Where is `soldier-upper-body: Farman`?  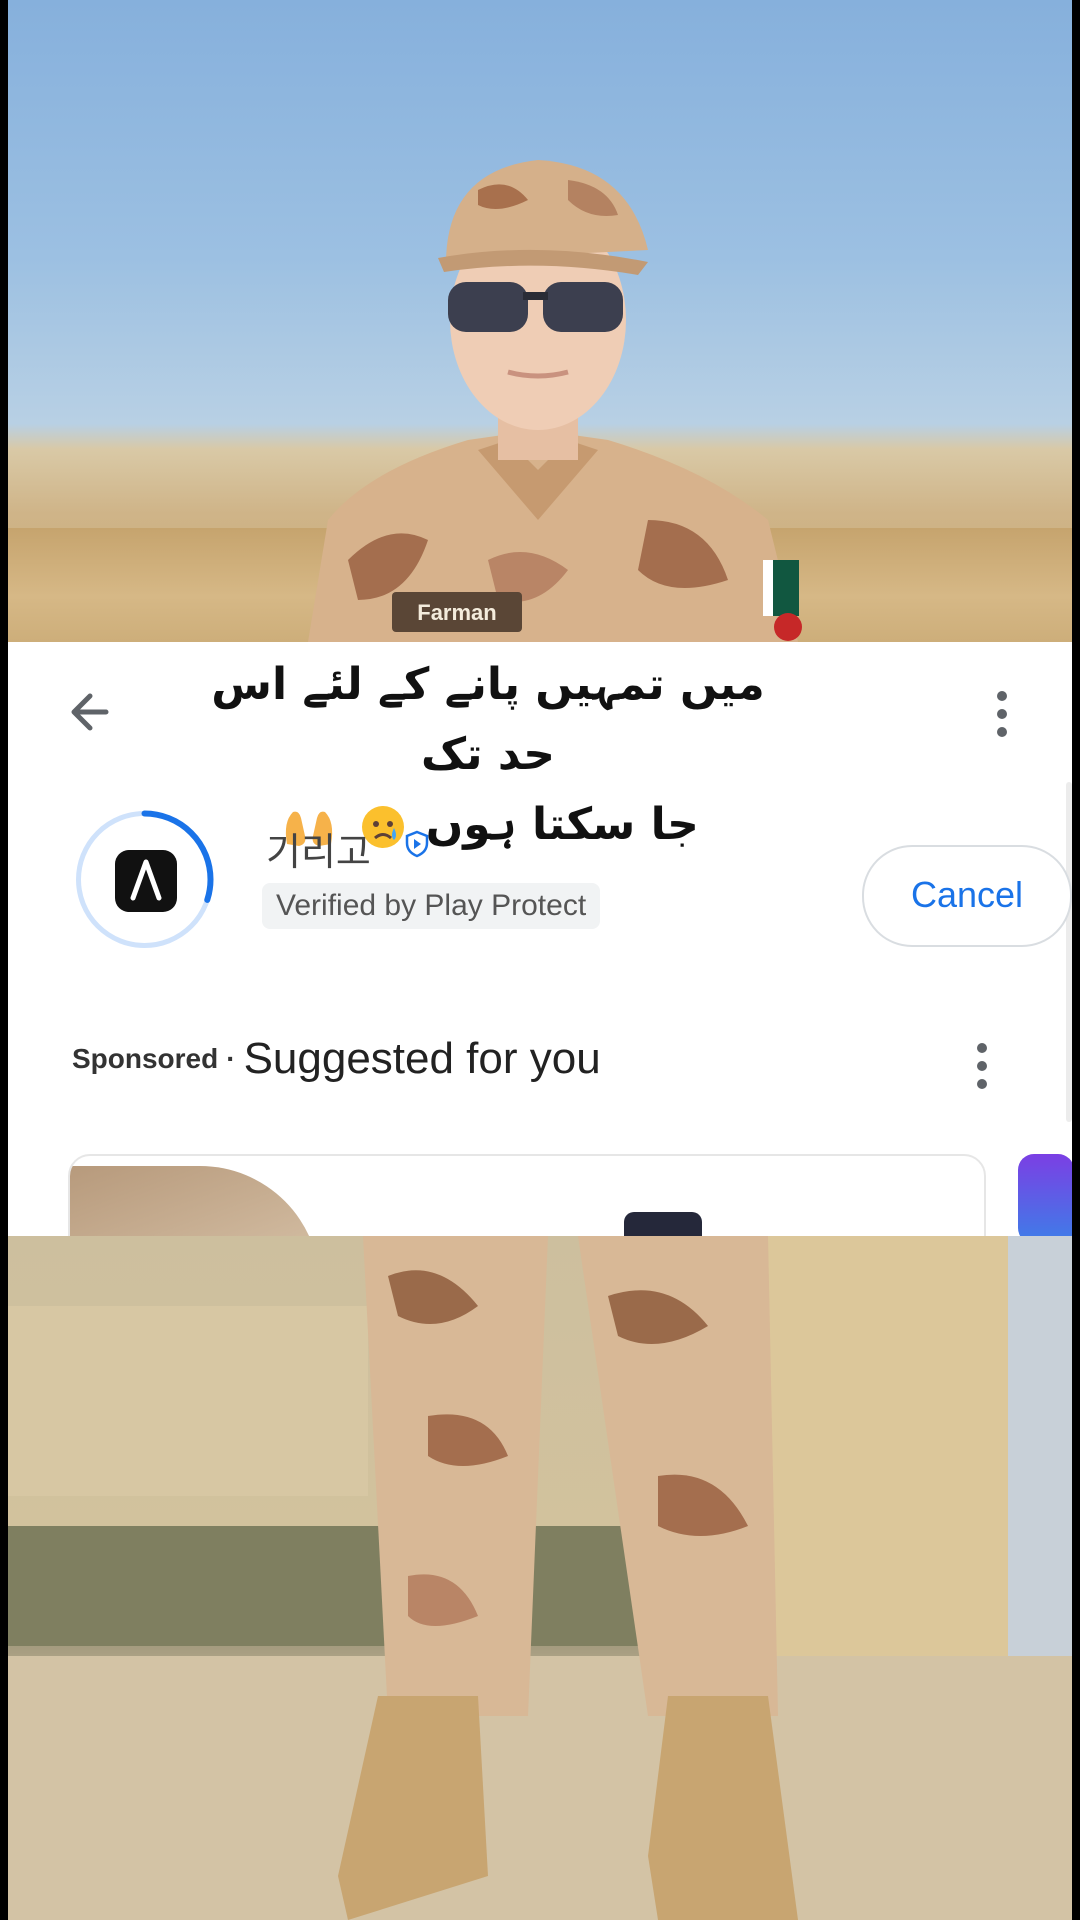 soldier-upper-body: Farman is located at coordinates (555, 401).